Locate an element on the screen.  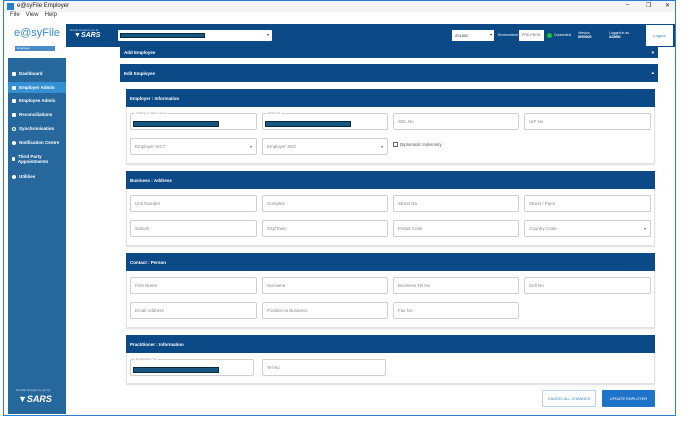
practitioner-header: Practitioner : Information is located at coordinates (390, 344).